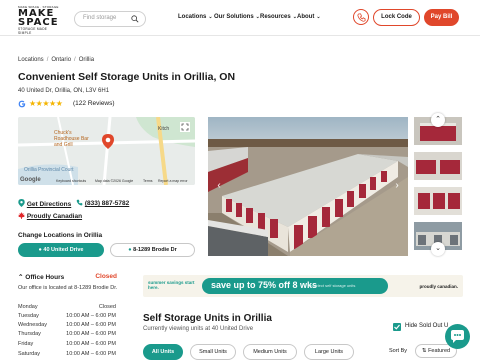 The image size is (480, 360). I want to click on phone-button, so click(361, 17).